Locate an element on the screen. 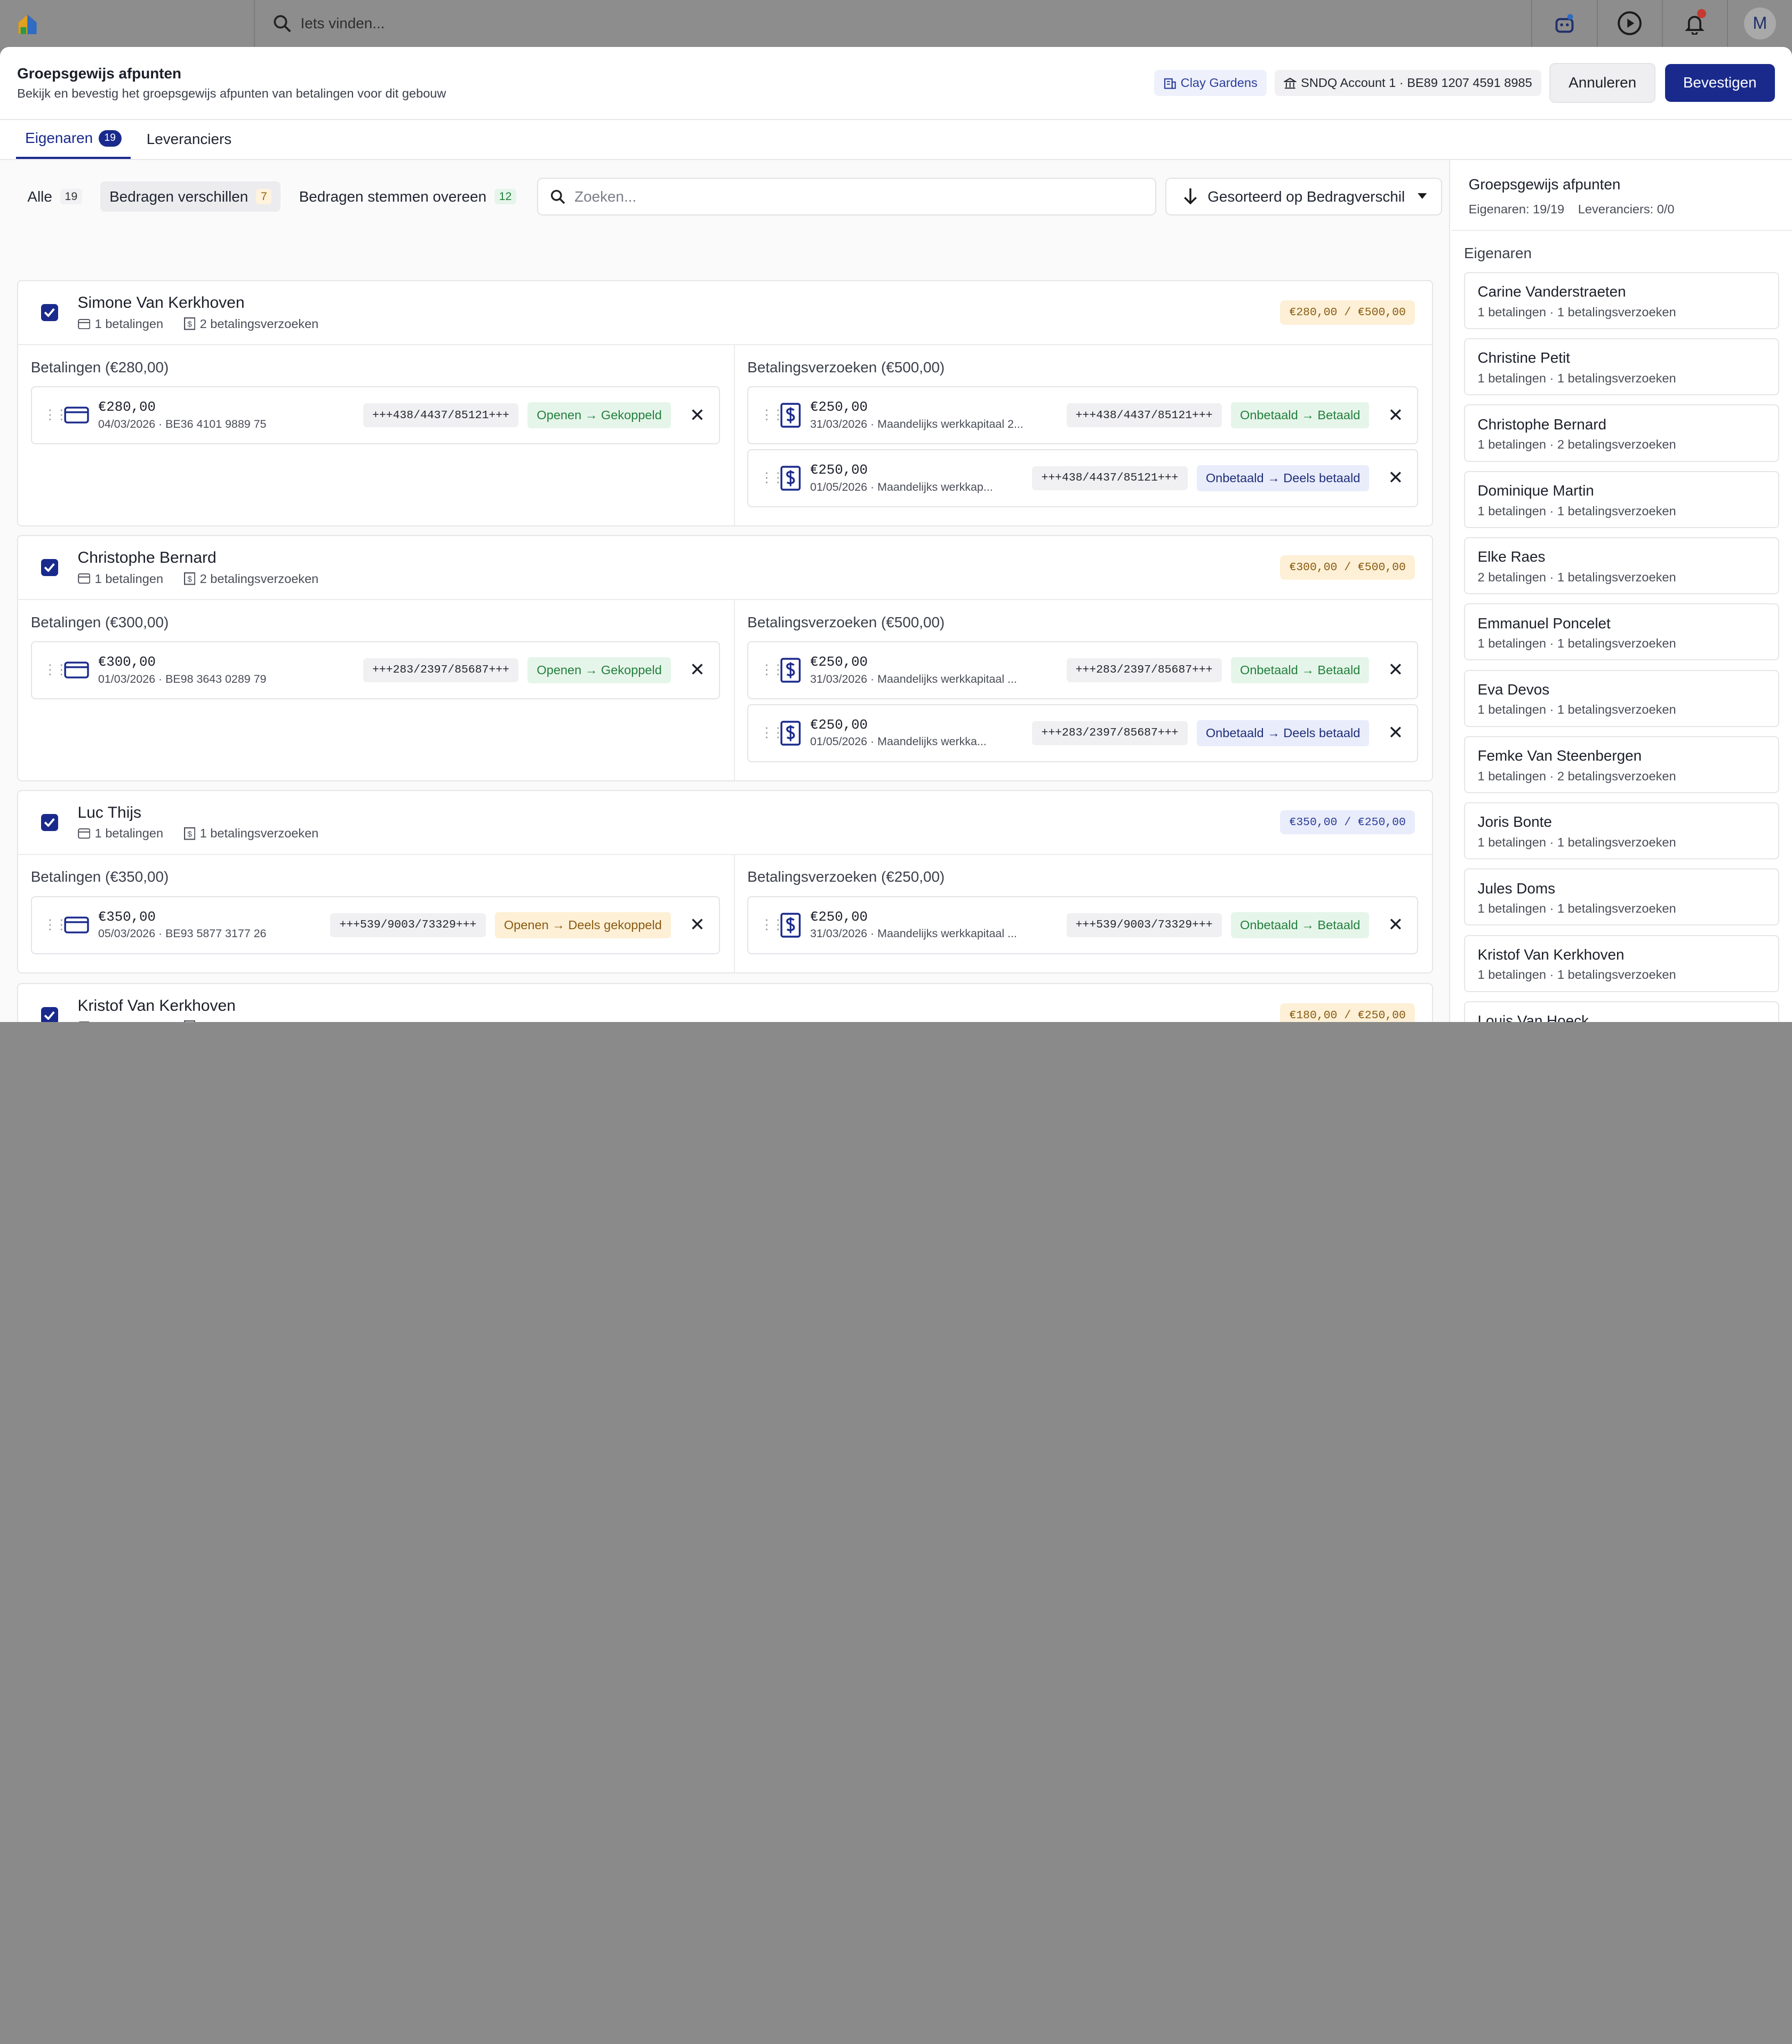  filter-amounts-match: Bedragen stemmen overeen 12 is located at coordinates (408, 196).